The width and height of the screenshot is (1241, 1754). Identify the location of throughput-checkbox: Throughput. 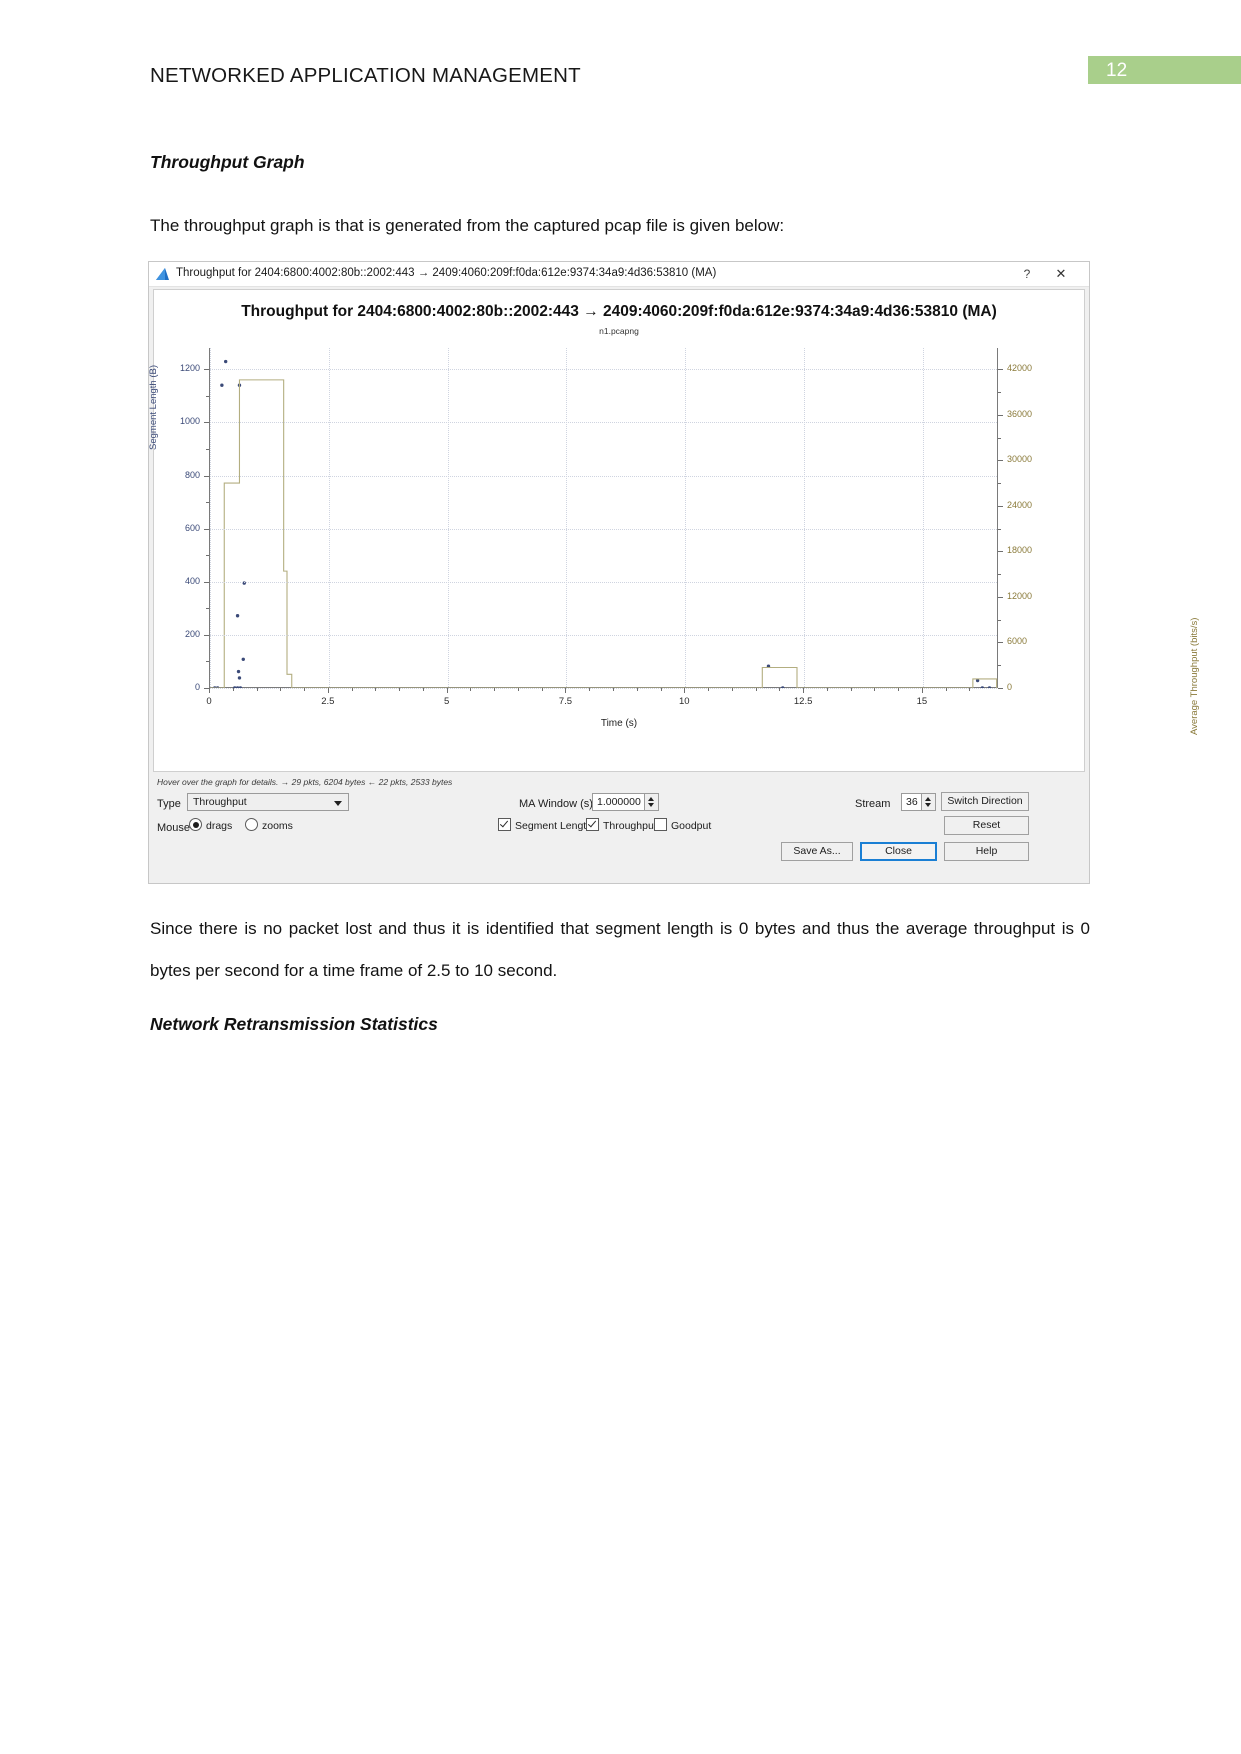
(621, 826).